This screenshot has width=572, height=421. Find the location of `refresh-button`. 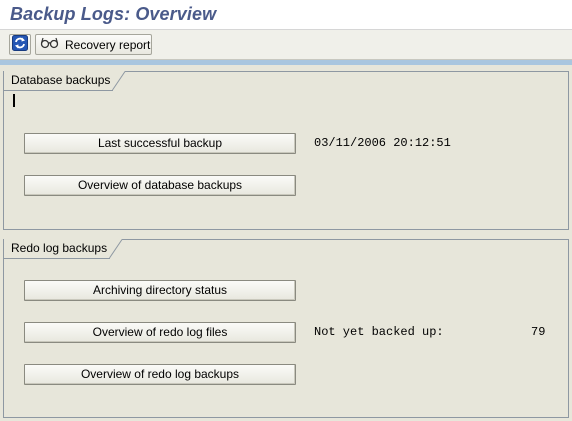

refresh-button is located at coordinates (20, 44).